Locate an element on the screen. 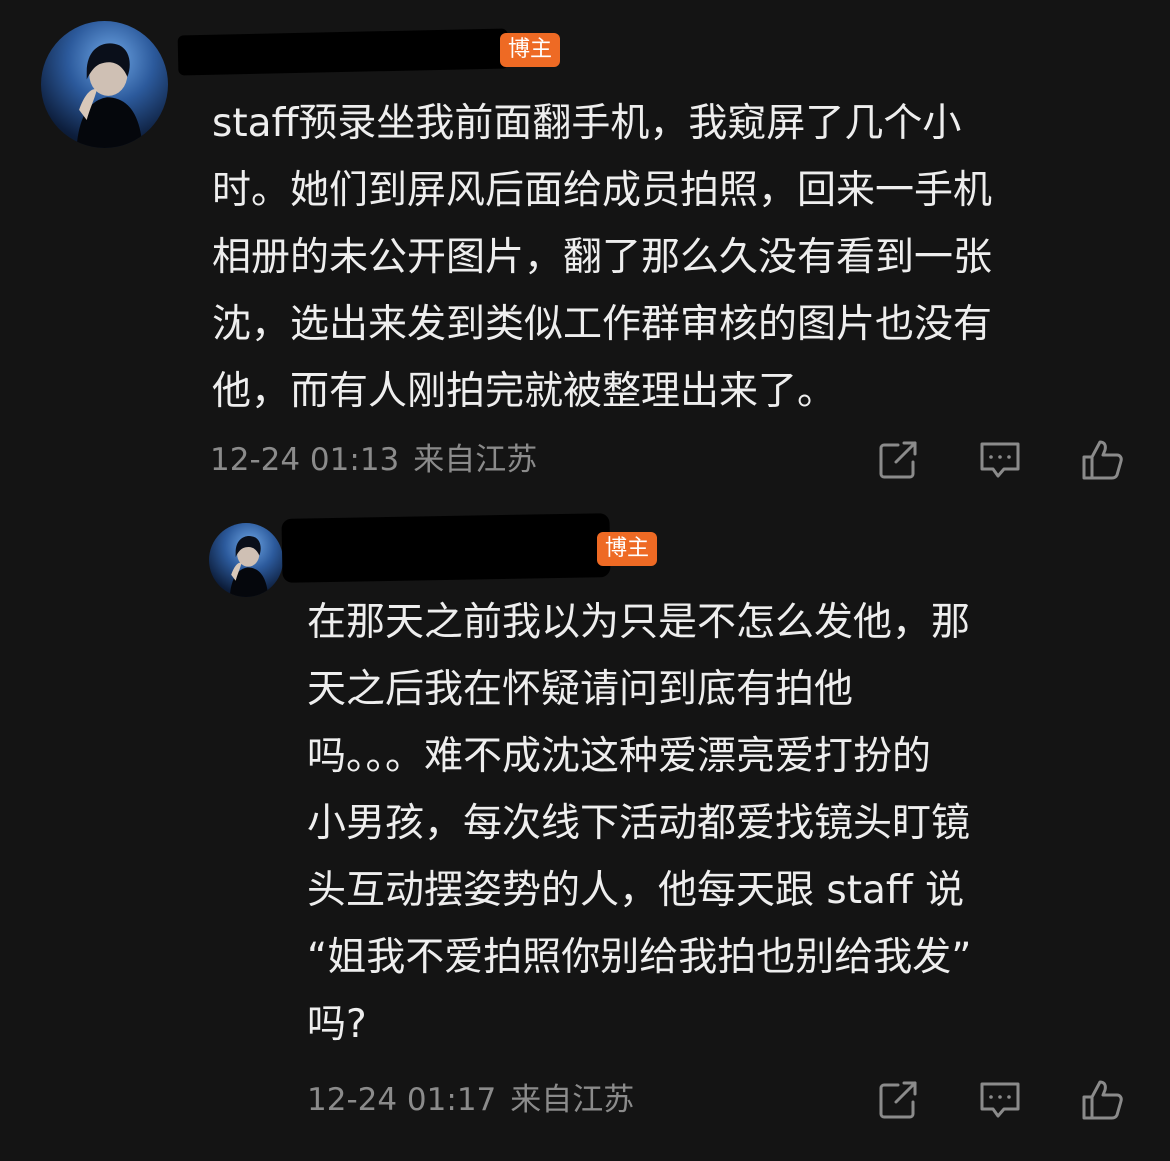 The height and width of the screenshot is (1161, 1170). comment-time: 12-24 01:13 is located at coordinates (305, 460).